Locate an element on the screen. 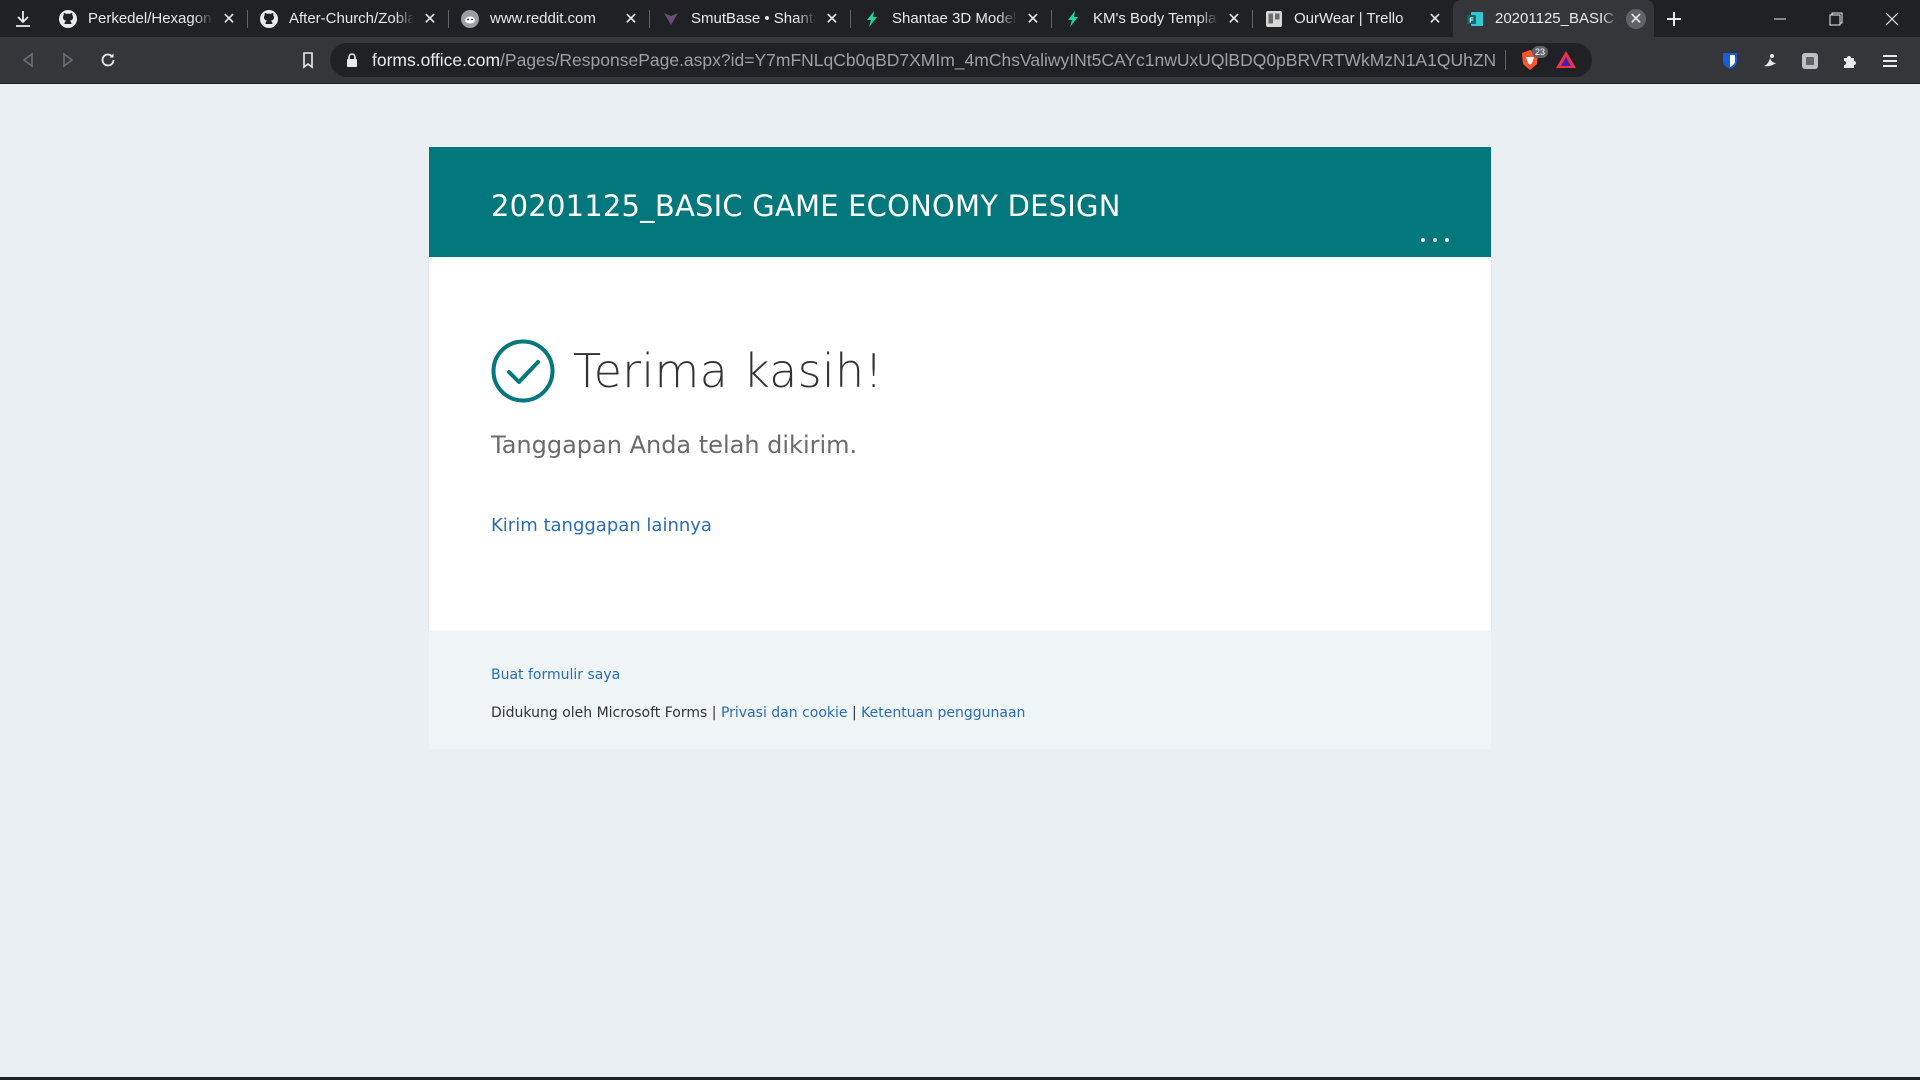 Image resolution: width=1920 pixels, height=1080 pixels. brave-shield-icon: 23 is located at coordinates (1533, 59).